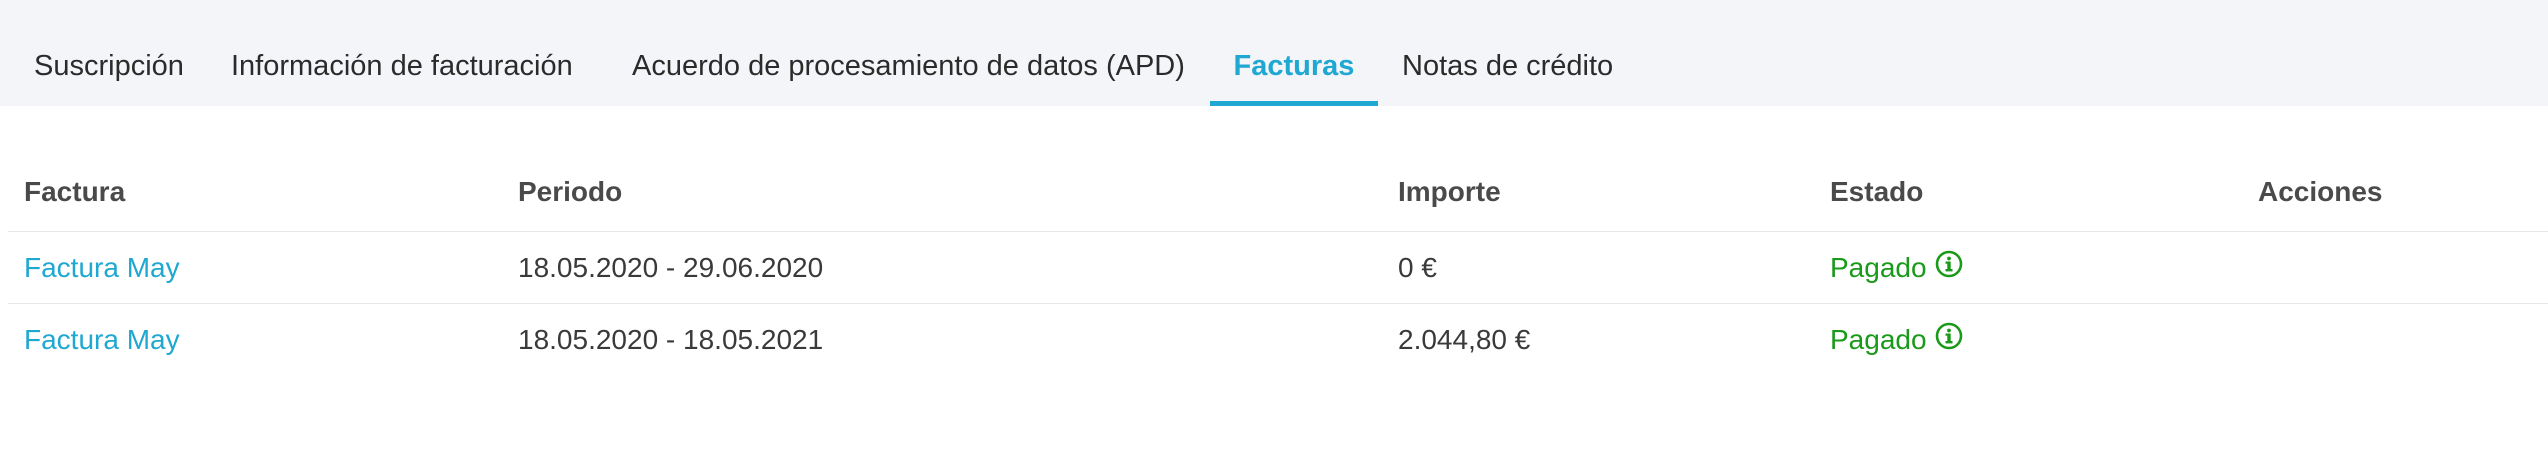  Describe the element at coordinates (75, 191) in the screenshot. I see `column-header-factura: Factura` at that location.